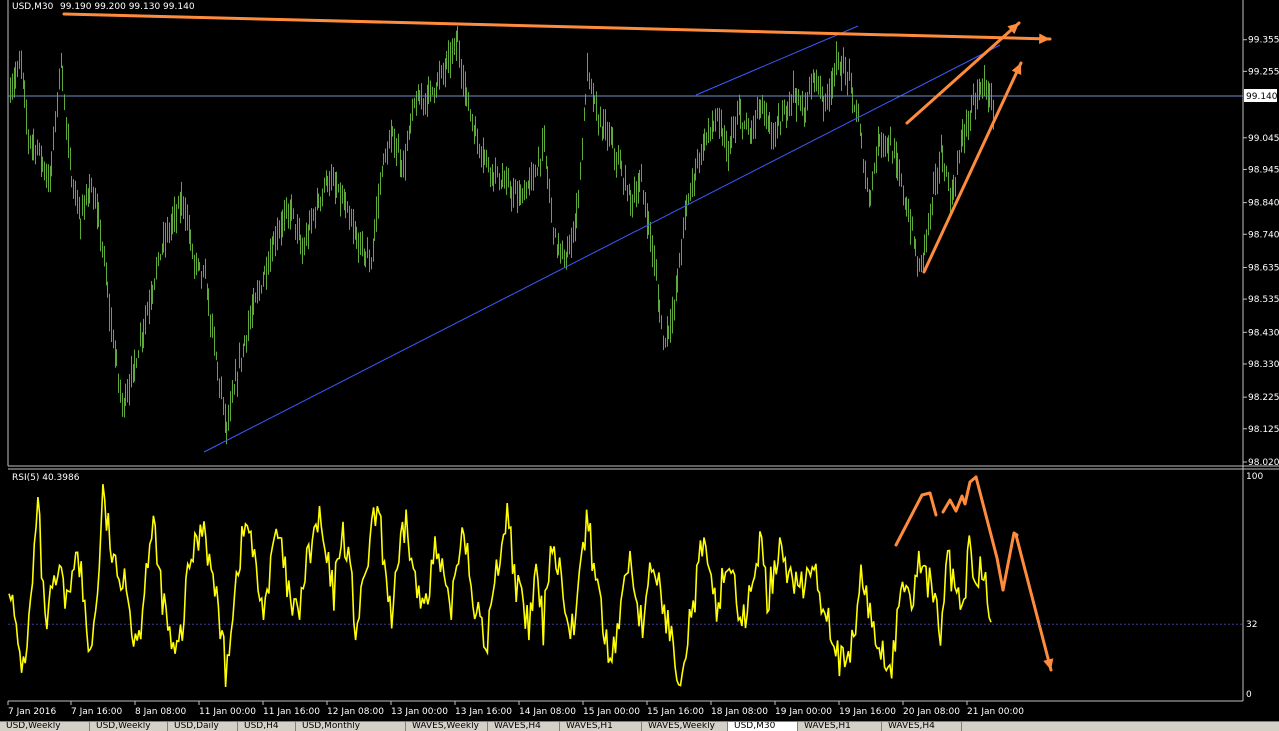 This screenshot has height=731, width=1279. I want to click on time-tick-label: 18 Jan 08:00, so click(739, 712).